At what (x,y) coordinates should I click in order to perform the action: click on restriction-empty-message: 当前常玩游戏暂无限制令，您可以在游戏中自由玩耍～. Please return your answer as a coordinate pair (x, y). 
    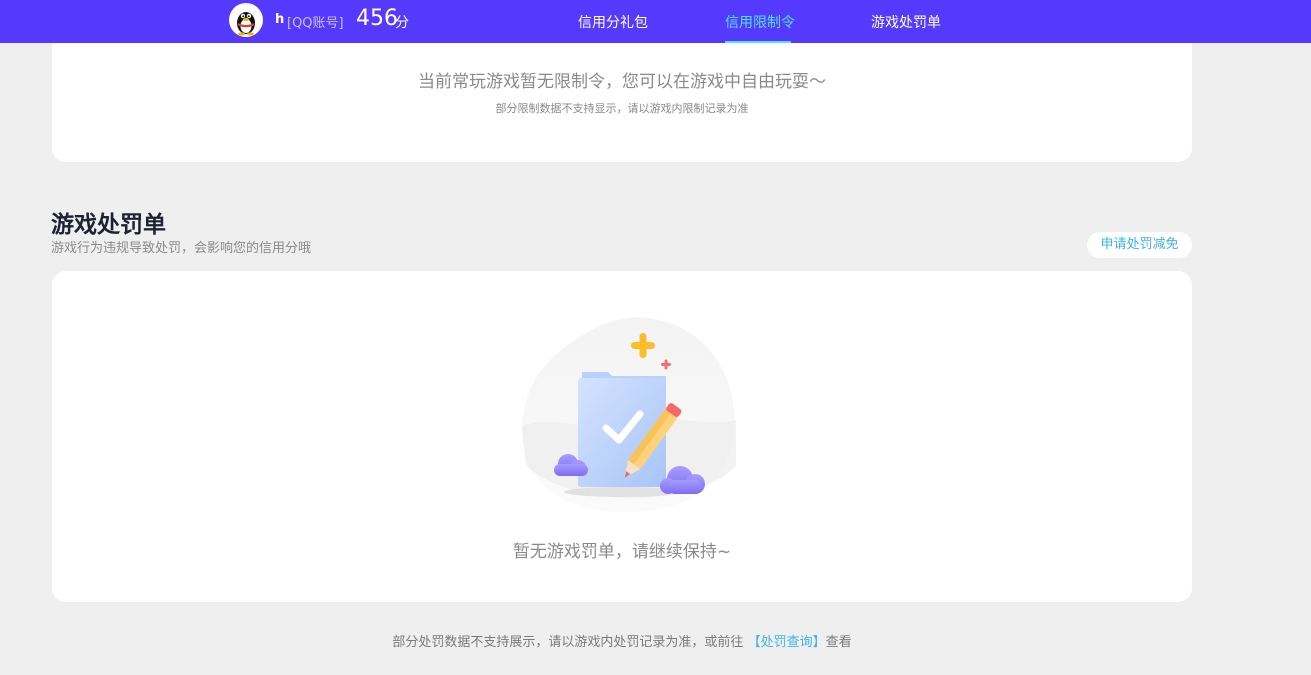
    Looking at the image, I should click on (622, 82).